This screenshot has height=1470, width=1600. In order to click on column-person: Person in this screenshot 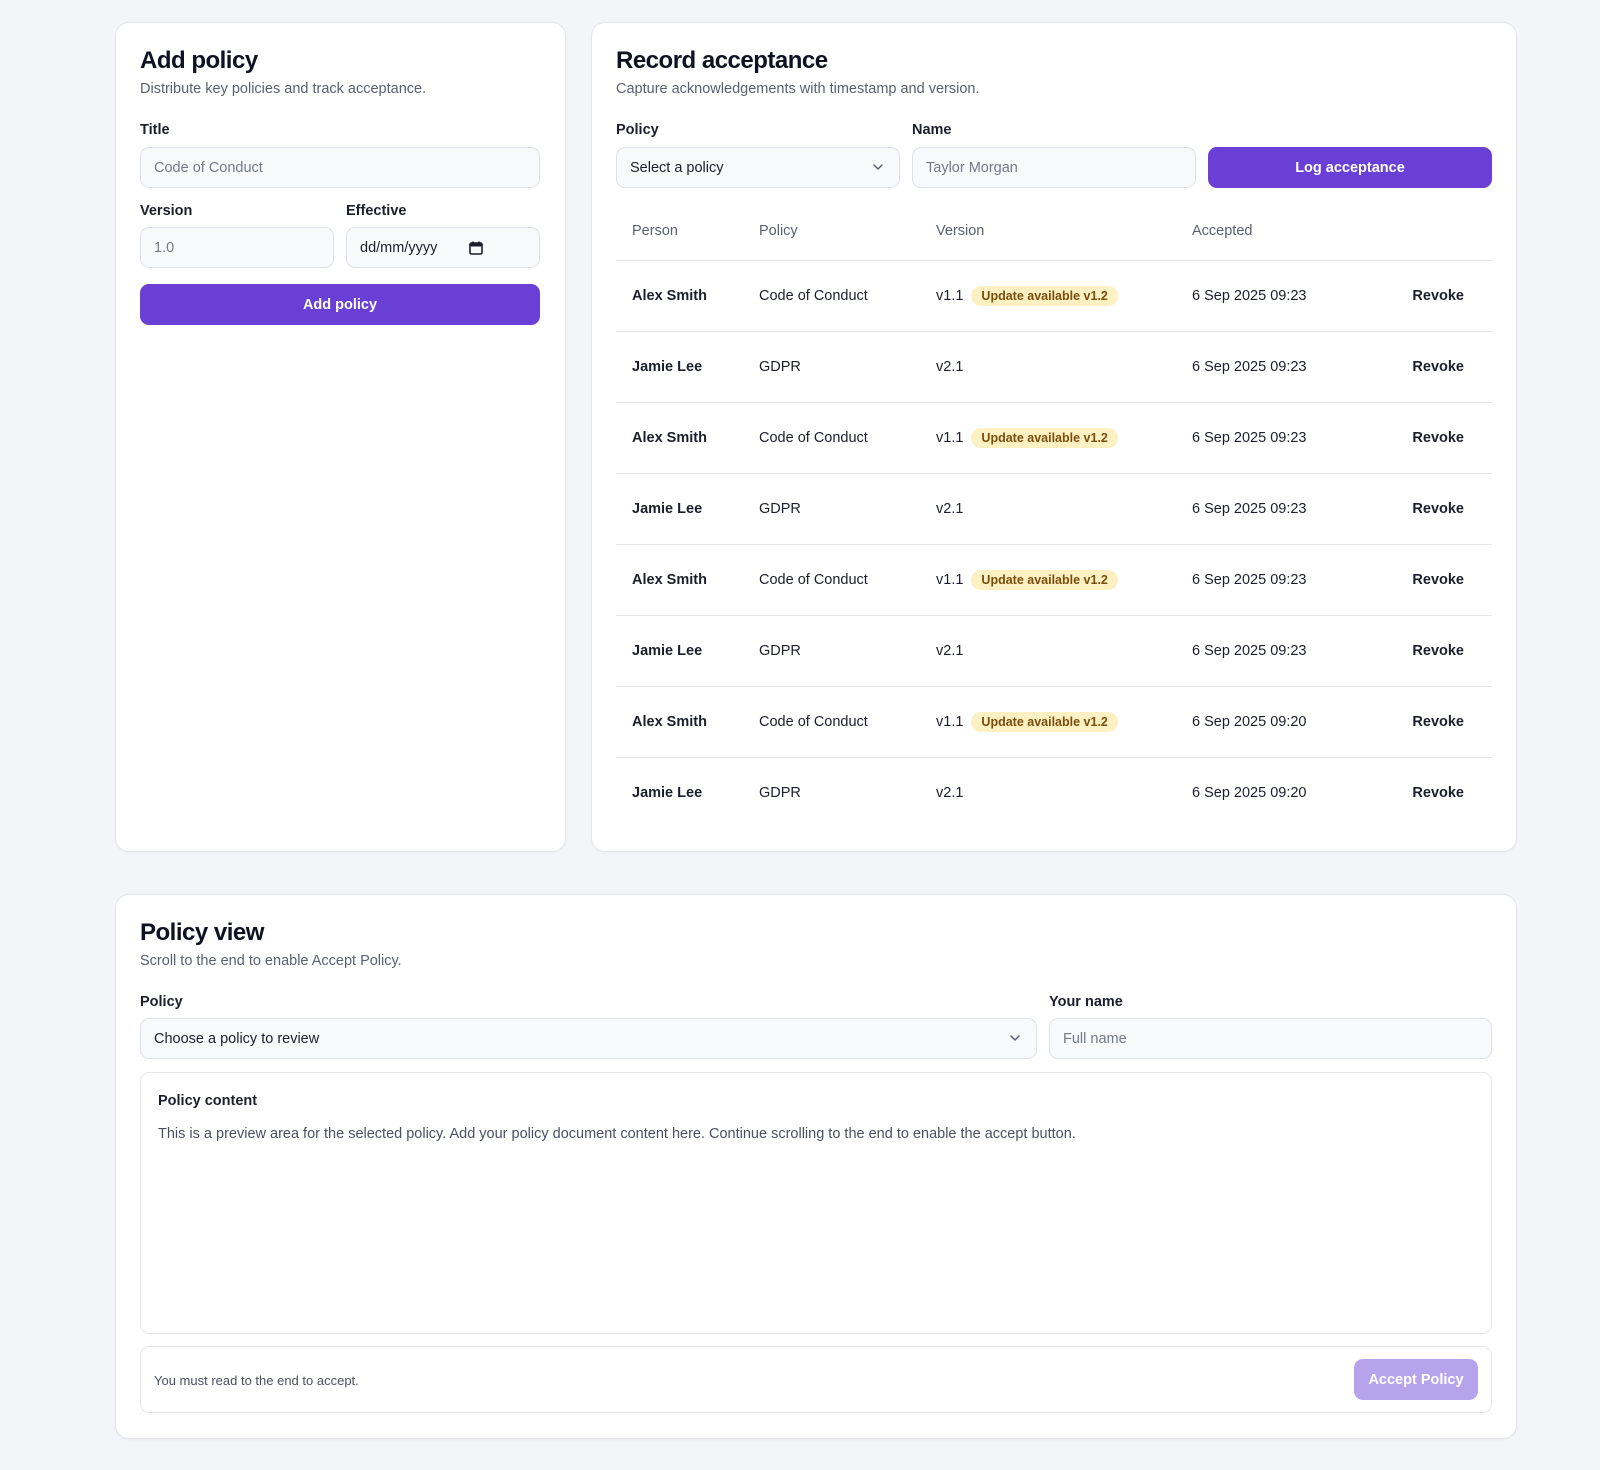, I will do `click(679, 232)`.